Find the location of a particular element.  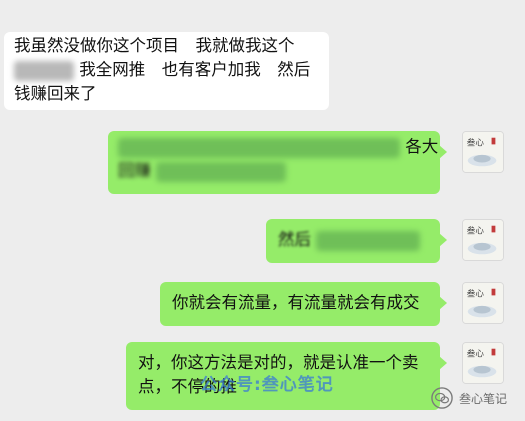

watermark: 公众号:叁心笔记 is located at coordinates (267, 385).